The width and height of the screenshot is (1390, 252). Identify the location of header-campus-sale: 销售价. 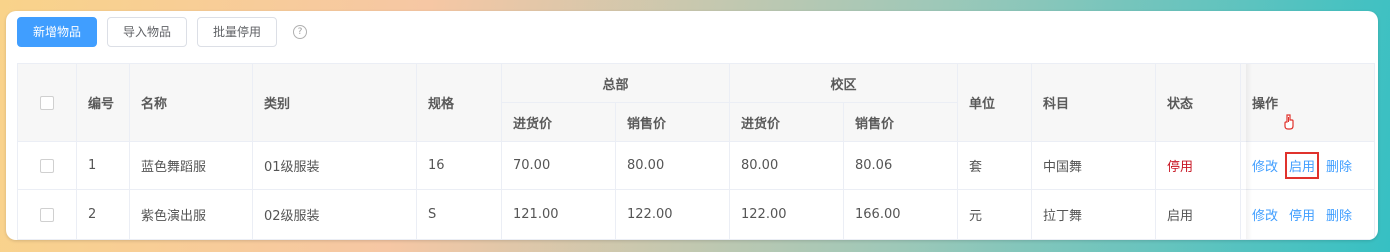
(901, 122).